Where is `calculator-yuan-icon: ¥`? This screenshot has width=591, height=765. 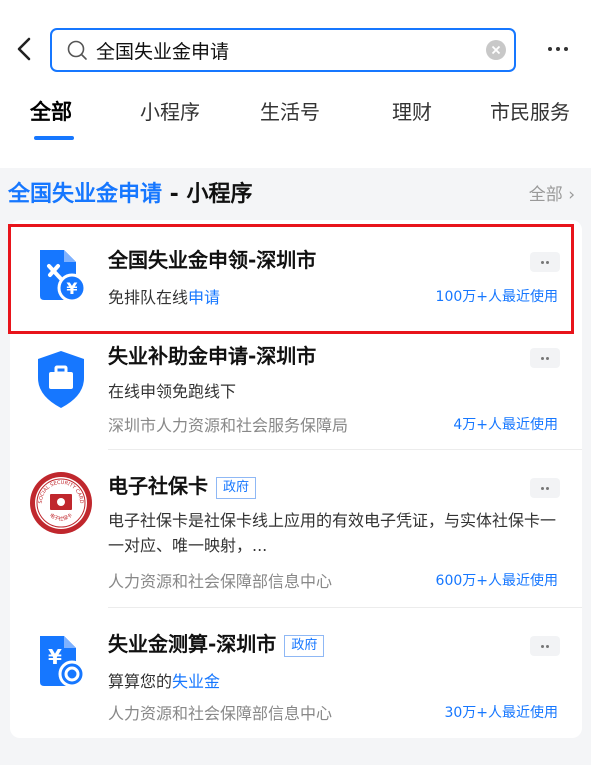
calculator-yuan-icon: ¥ is located at coordinates (61, 661).